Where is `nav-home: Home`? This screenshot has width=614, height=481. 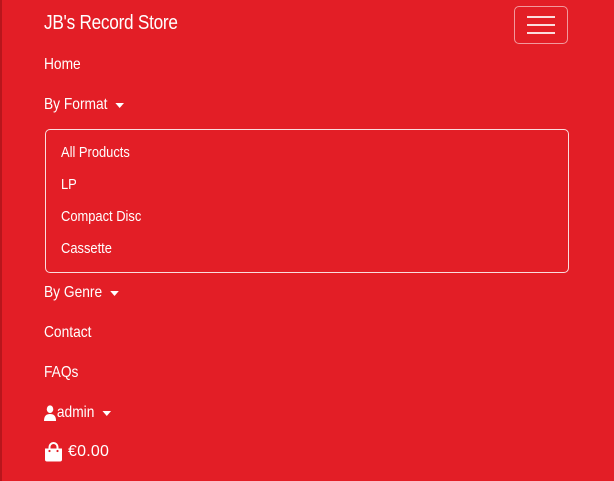 nav-home: Home is located at coordinates (62, 65).